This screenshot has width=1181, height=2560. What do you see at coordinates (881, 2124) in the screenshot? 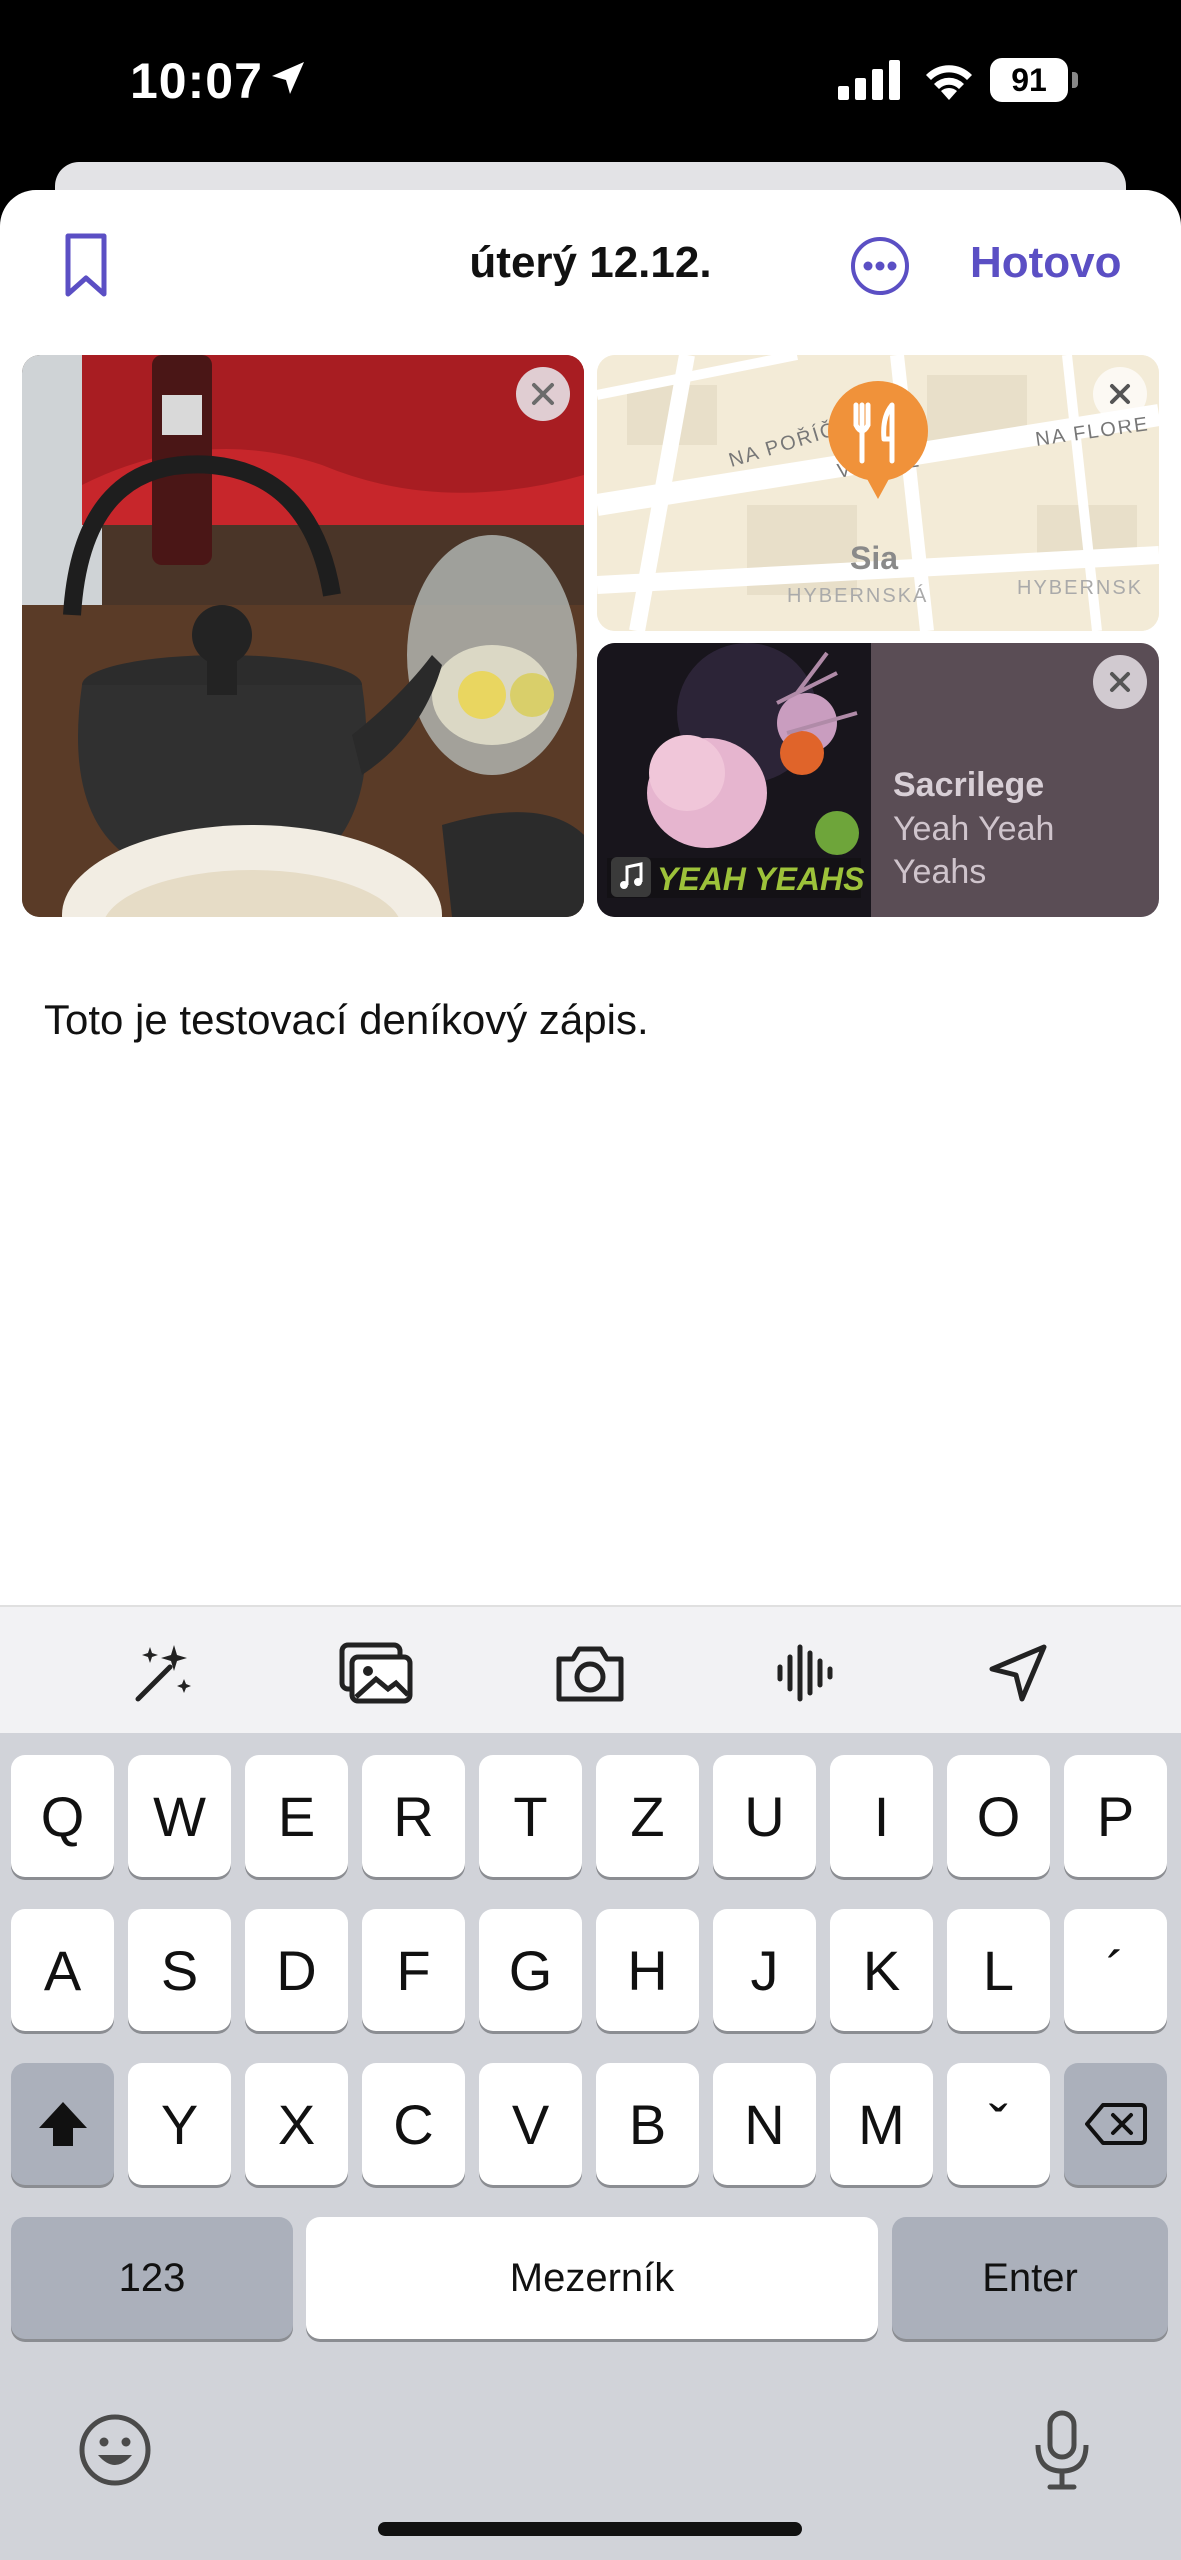
I see `key-m: M` at bounding box center [881, 2124].